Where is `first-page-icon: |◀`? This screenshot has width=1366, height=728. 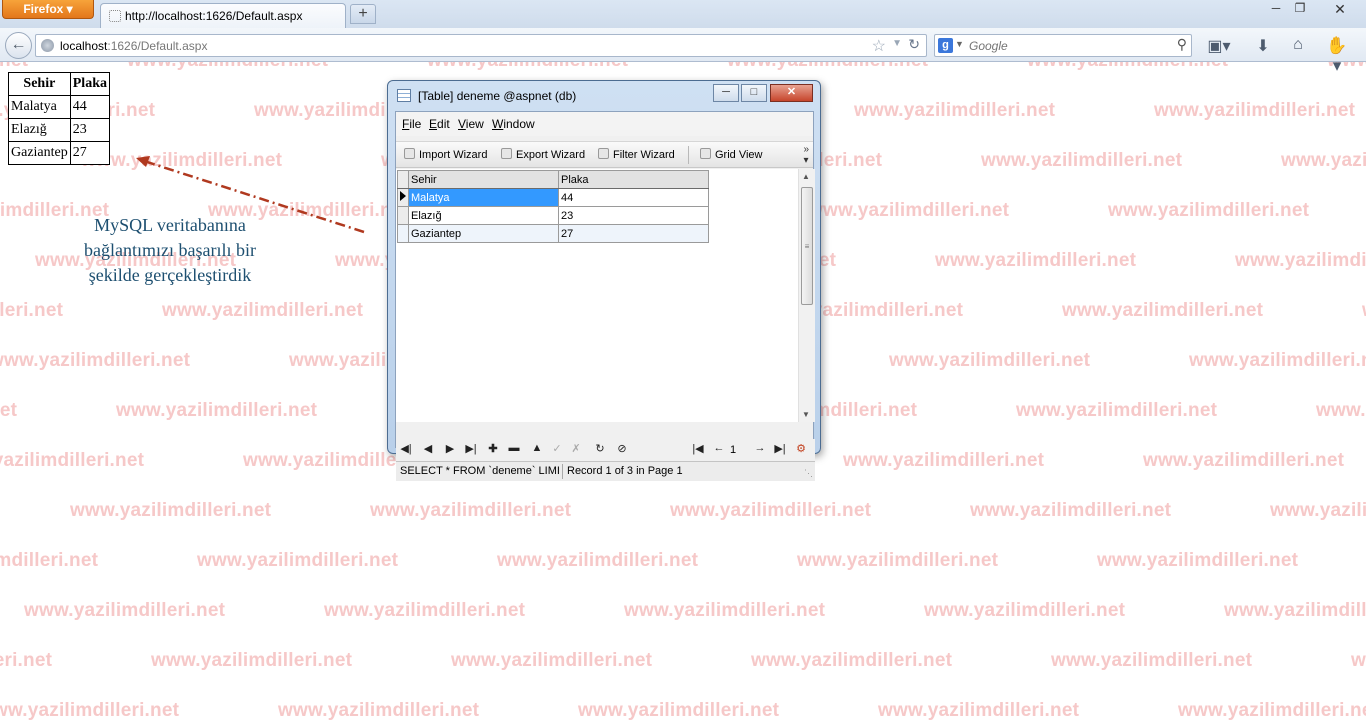 first-page-icon: |◀ is located at coordinates (698, 448).